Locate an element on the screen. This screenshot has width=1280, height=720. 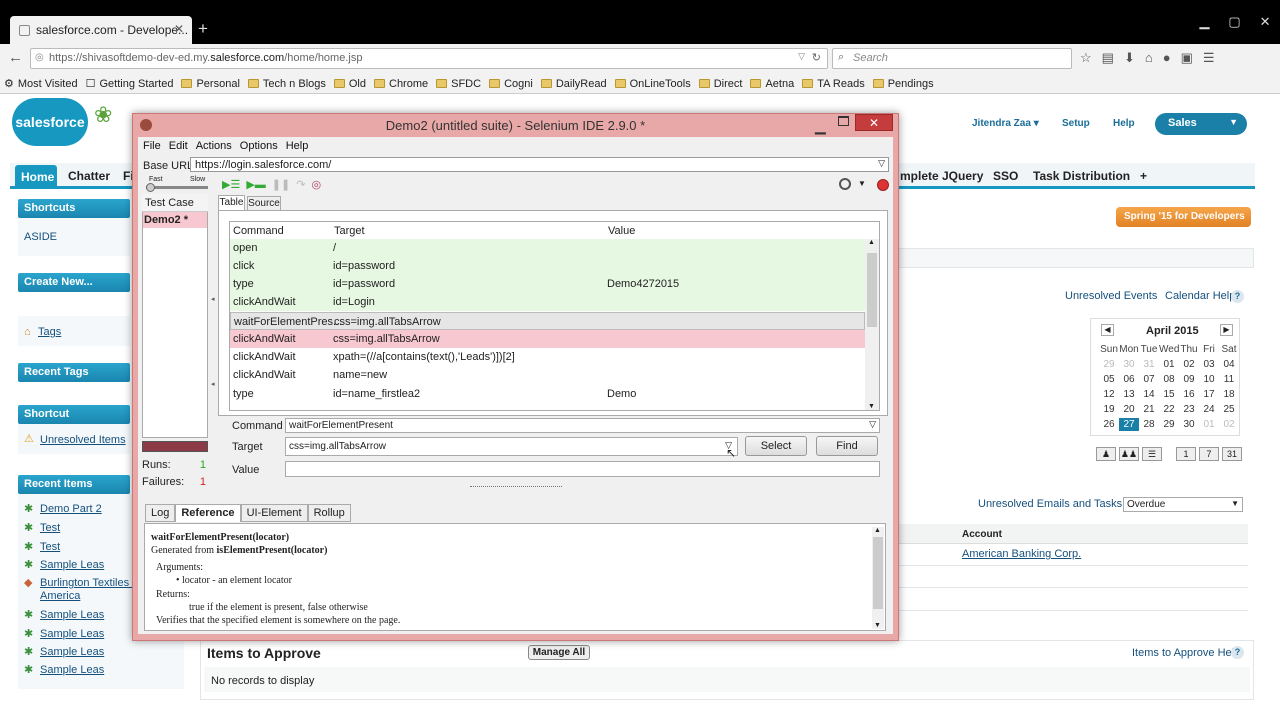
list-view-icon: ☰ is located at coordinates (1152, 454).